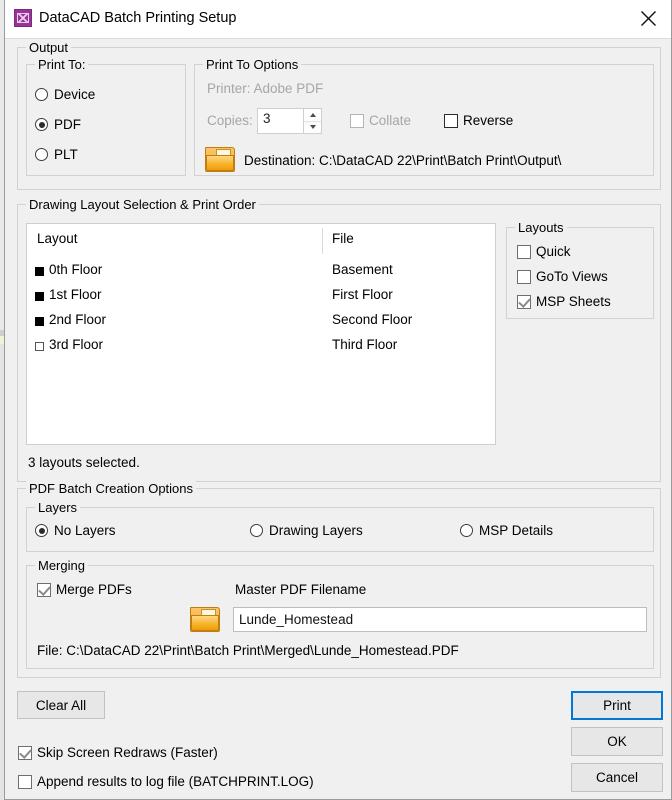 This screenshot has height=800, width=672. I want to click on radio-print-to-pdf: PDF, so click(58, 124).